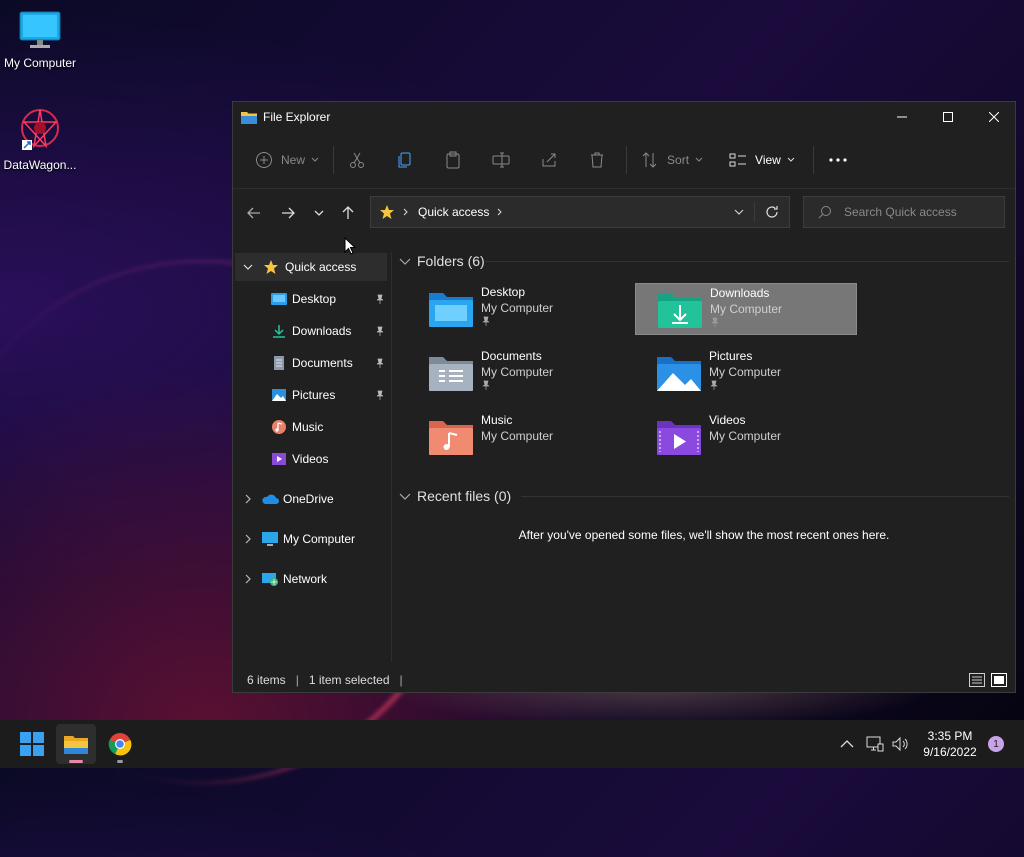 Image resolution: width=1024 pixels, height=857 pixels. I want to click on view-button: View, so click(762, 160).